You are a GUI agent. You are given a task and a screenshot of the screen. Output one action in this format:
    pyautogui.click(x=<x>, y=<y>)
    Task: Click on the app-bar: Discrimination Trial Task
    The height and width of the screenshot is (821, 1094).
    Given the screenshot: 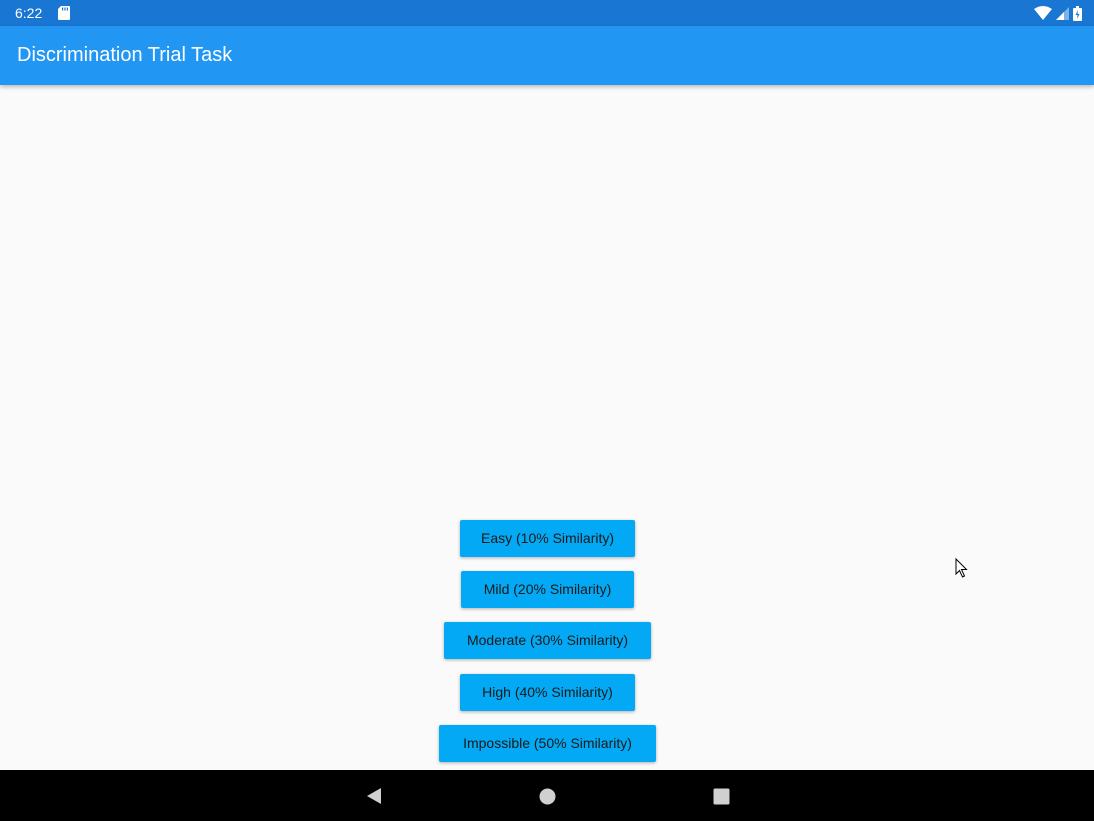 What is the action you would take?
    pyautogui.click(x=547, y=55)
    